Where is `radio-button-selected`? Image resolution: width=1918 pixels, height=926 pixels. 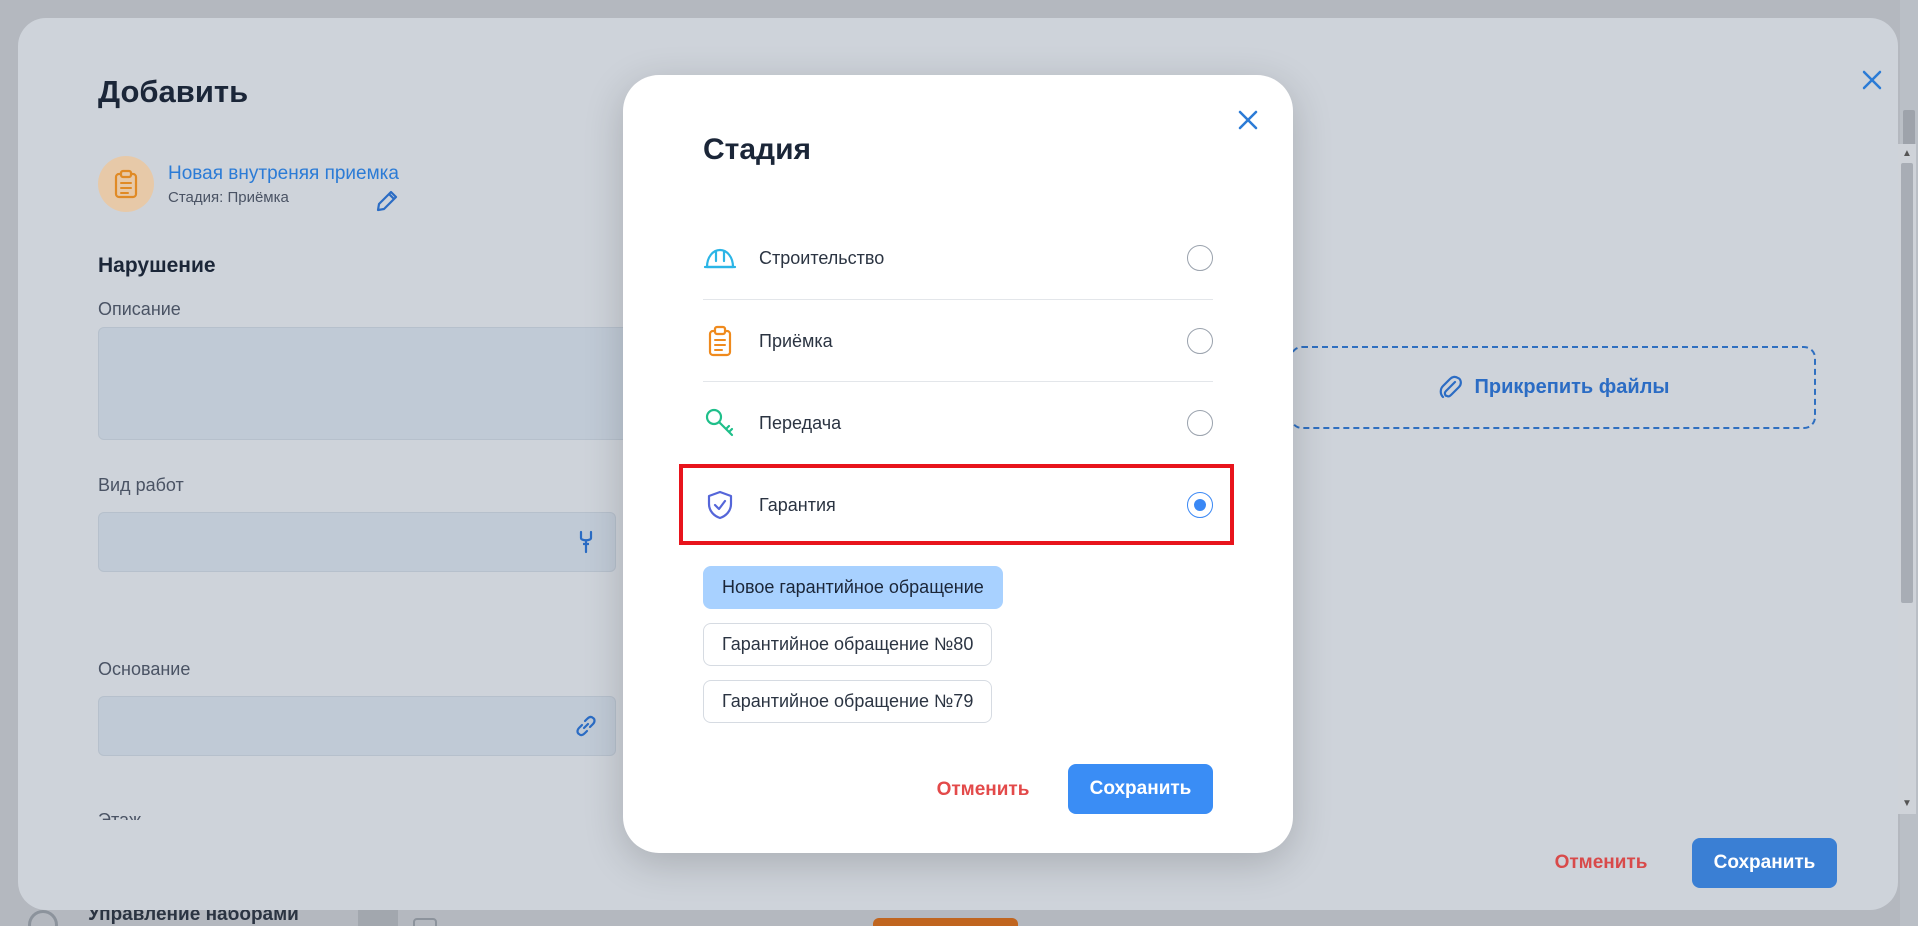
radio-button-selected is located at coordinates (1200, 505).